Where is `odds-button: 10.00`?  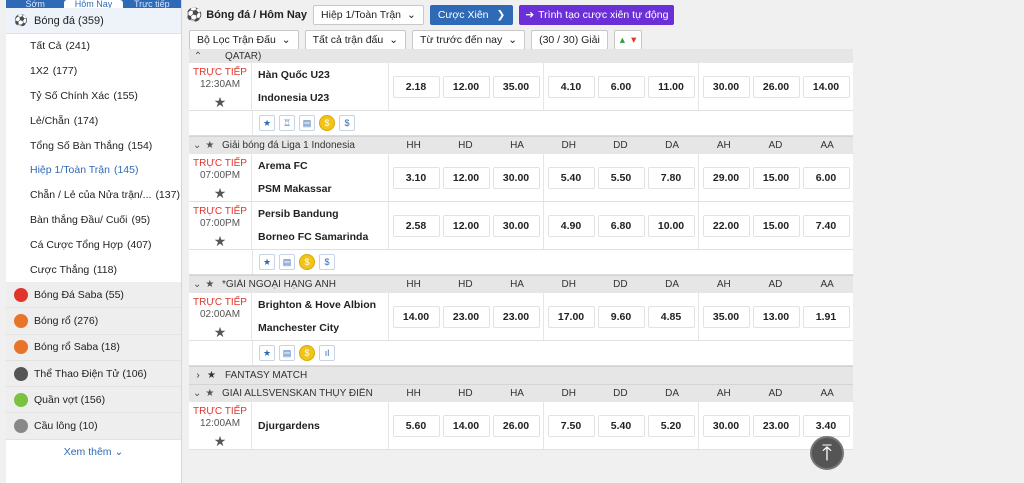
odds-button: 10.00 is located at coordinates (671, 225).